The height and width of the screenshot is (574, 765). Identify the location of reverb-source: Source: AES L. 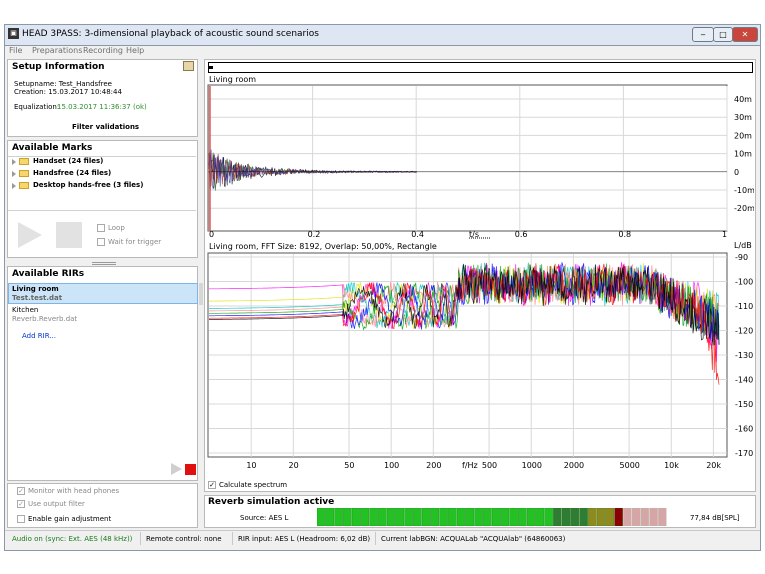
(264, 518).